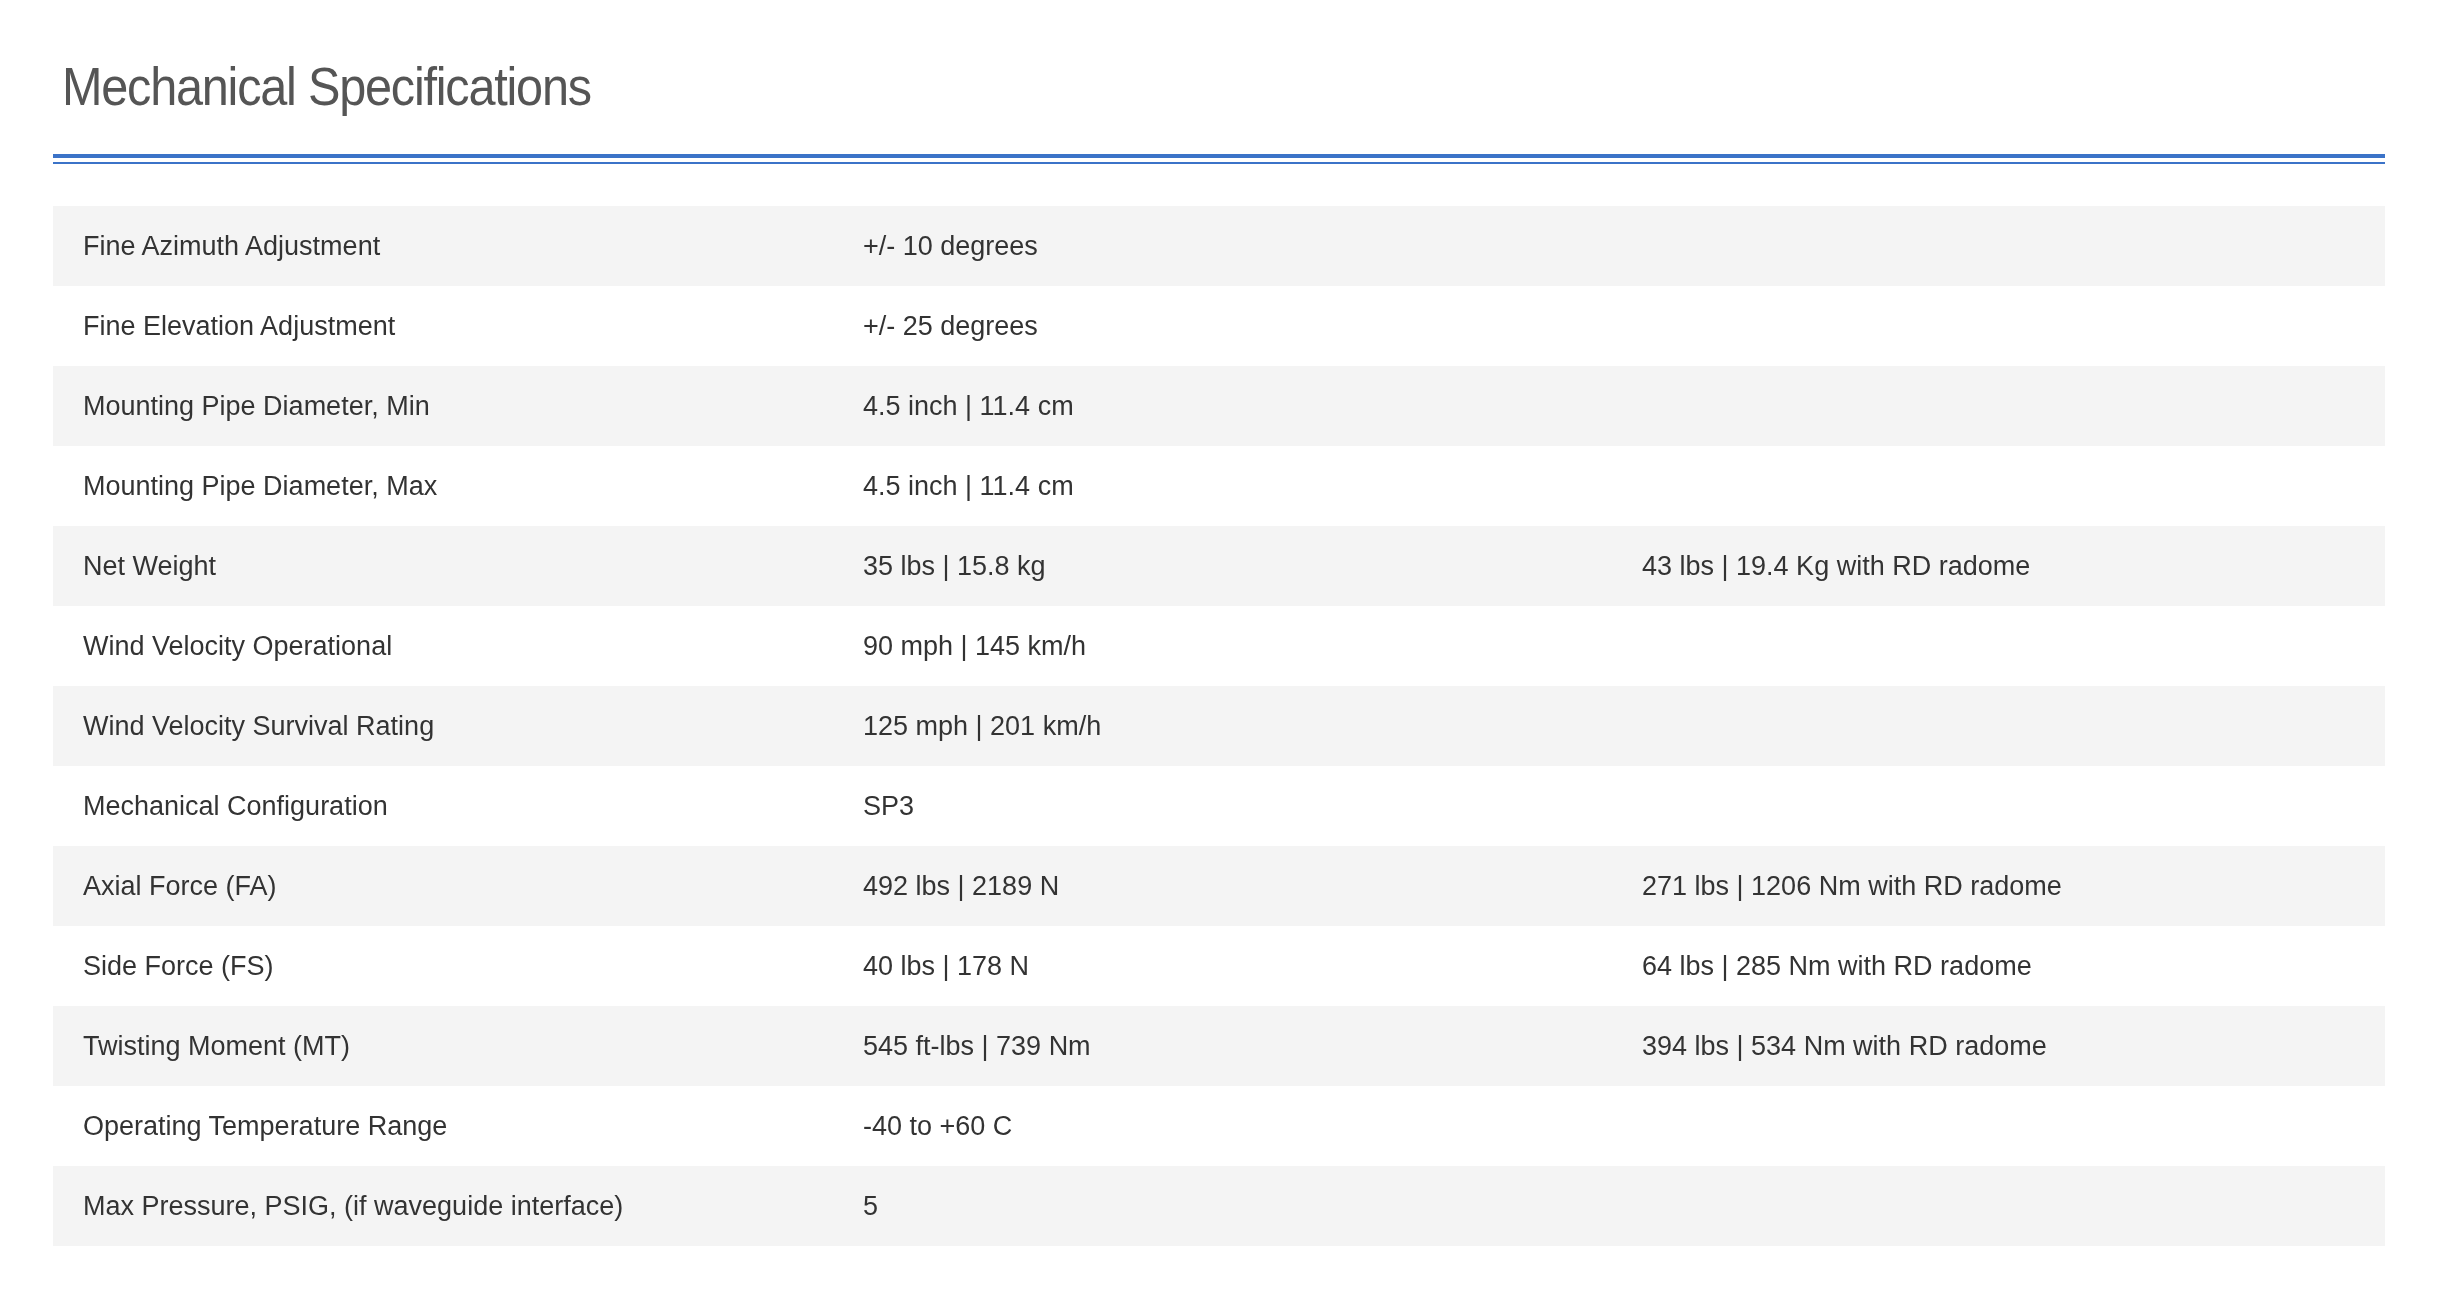  I want to click on spec-note: 271 lbs | 1206 Nm with RD radome, so click(1852, 886).